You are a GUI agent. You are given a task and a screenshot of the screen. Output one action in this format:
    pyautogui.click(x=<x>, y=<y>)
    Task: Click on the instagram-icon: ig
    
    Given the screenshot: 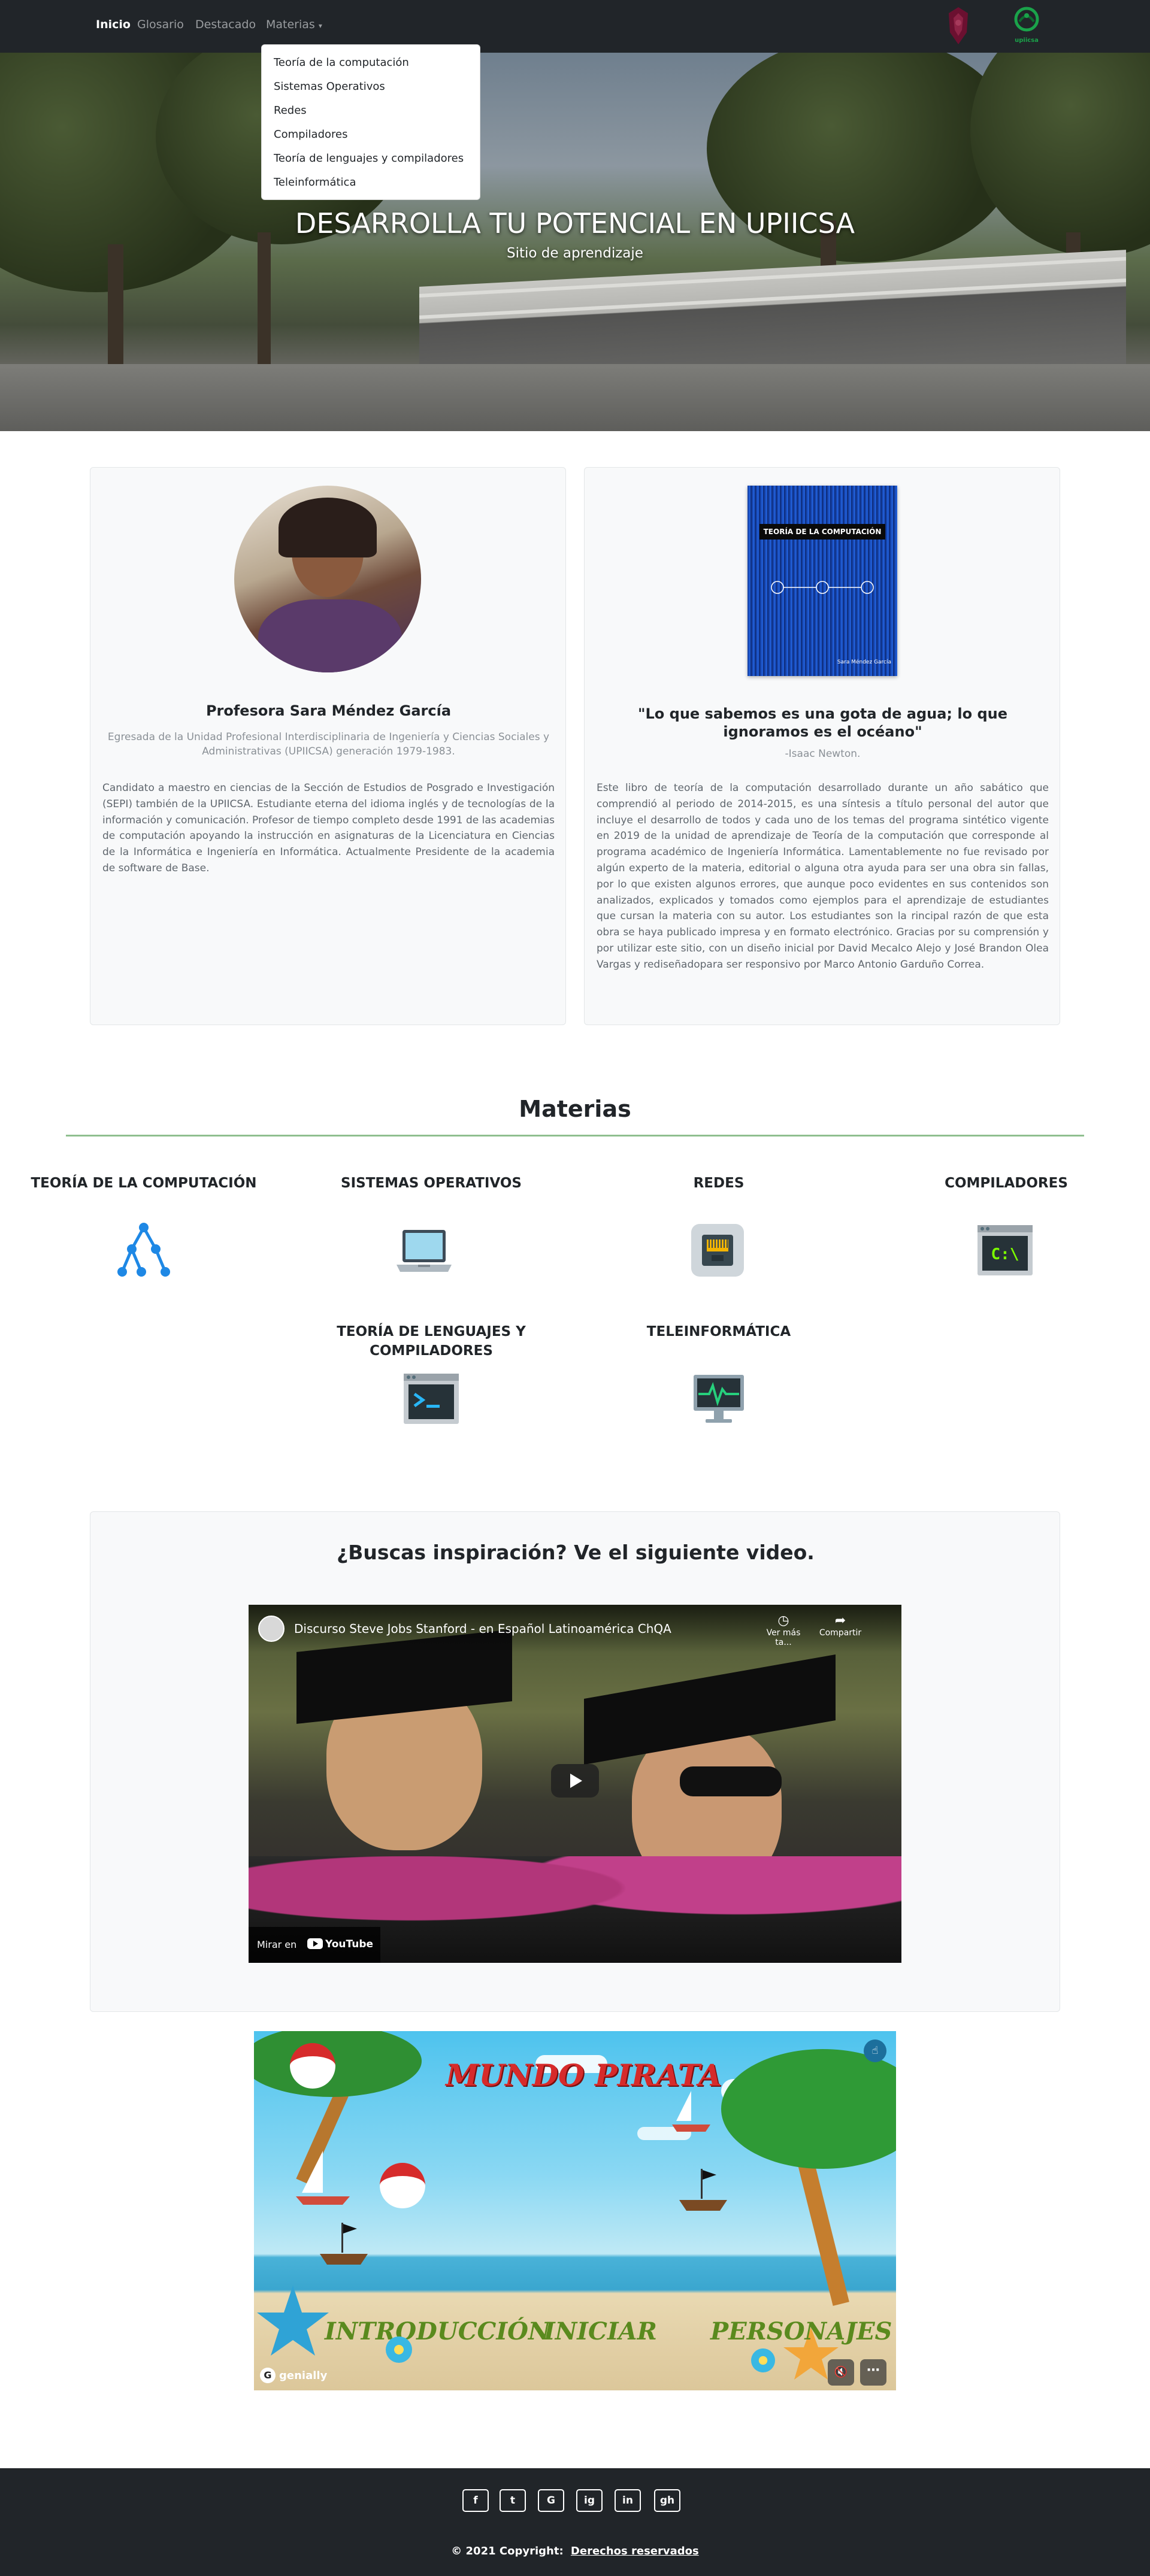 What is the action you would take?
    pyautogui.click(x=589, y=2500)
    